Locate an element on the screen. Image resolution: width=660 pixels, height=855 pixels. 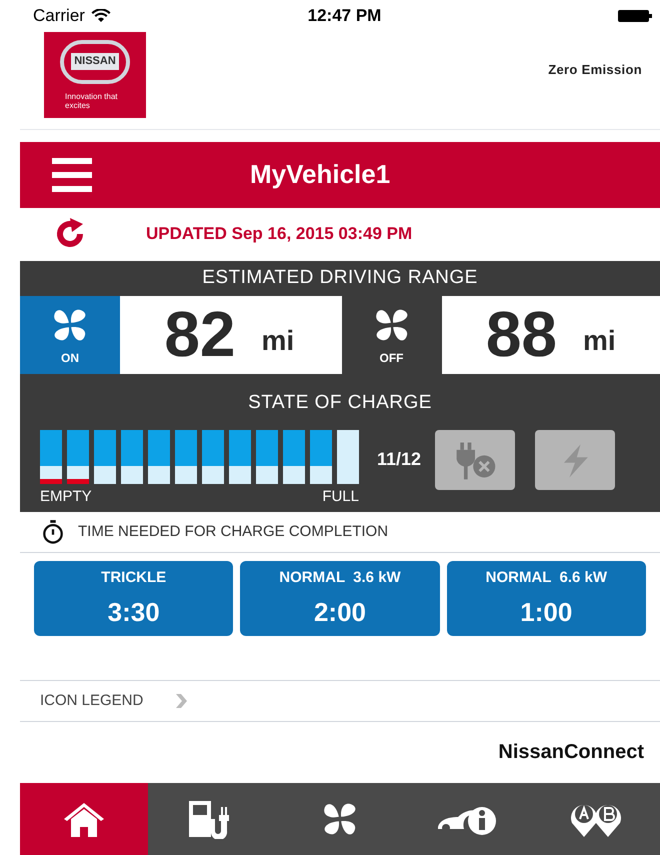
brand-logo: NissanConnect is located at coordinates (571, 753).